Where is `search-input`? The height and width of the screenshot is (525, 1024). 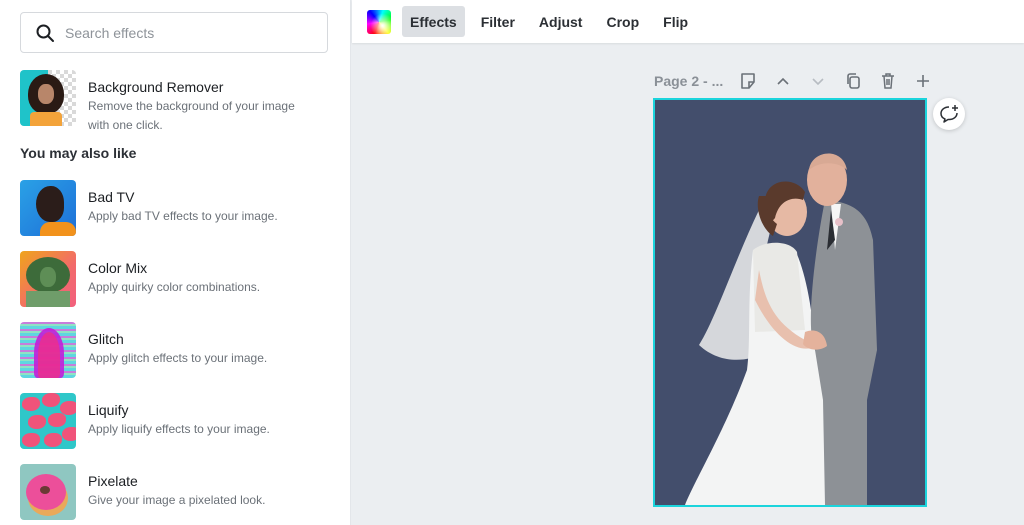
search-input is located at coordinates (185, 32).